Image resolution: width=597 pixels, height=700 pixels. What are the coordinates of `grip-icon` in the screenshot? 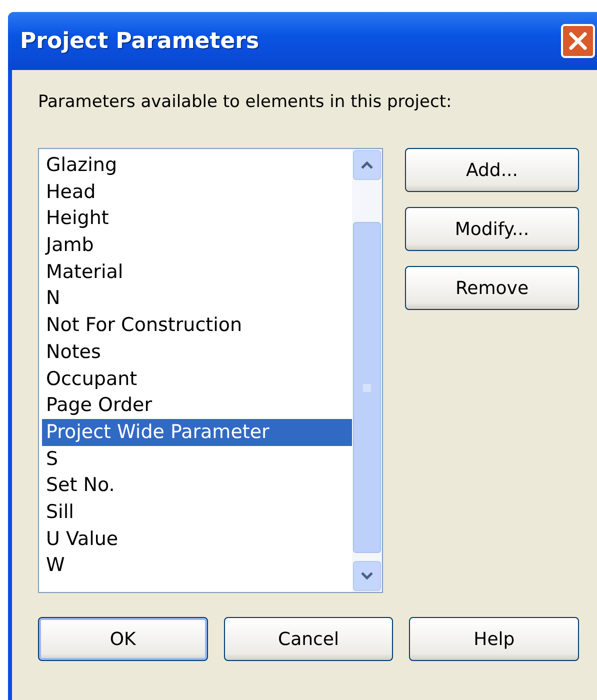 It's located at (367, 387).